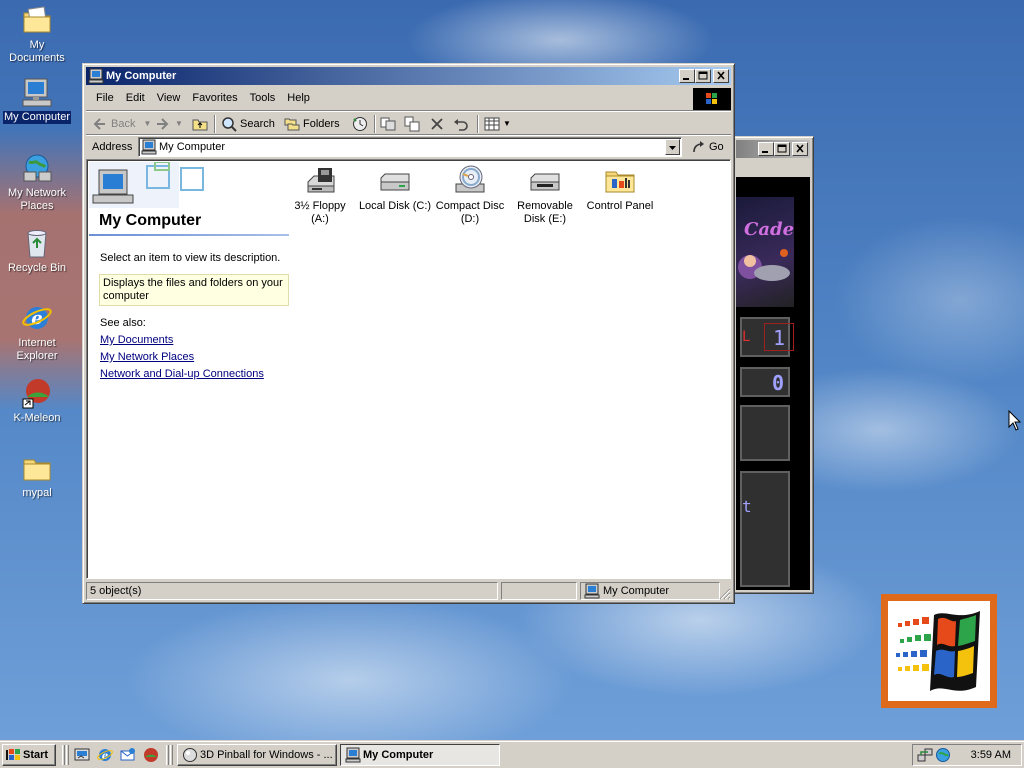 The width and height of the screenshot is (1024, 768). I want to click on desktop-icon-label: My Network, so click(37, 193).